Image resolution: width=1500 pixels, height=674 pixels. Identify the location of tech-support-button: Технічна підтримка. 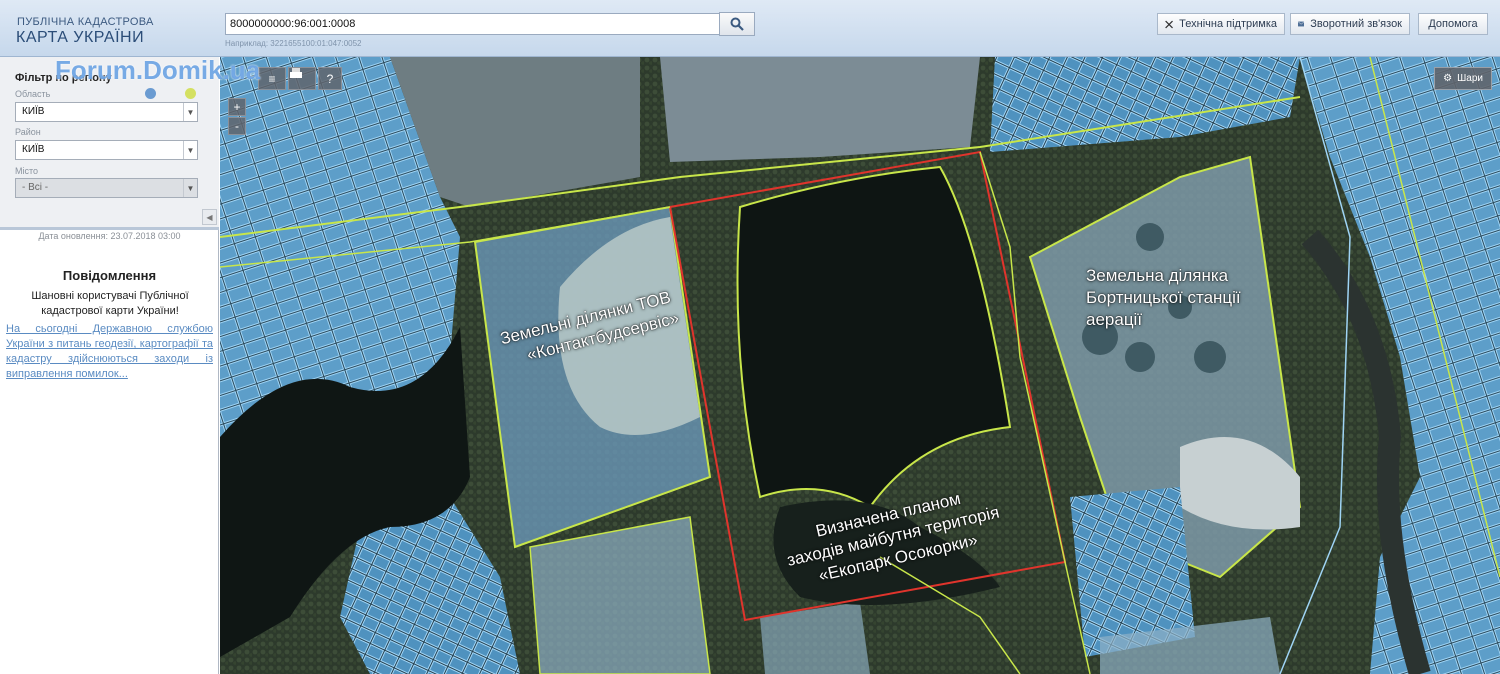
(1221, 24).